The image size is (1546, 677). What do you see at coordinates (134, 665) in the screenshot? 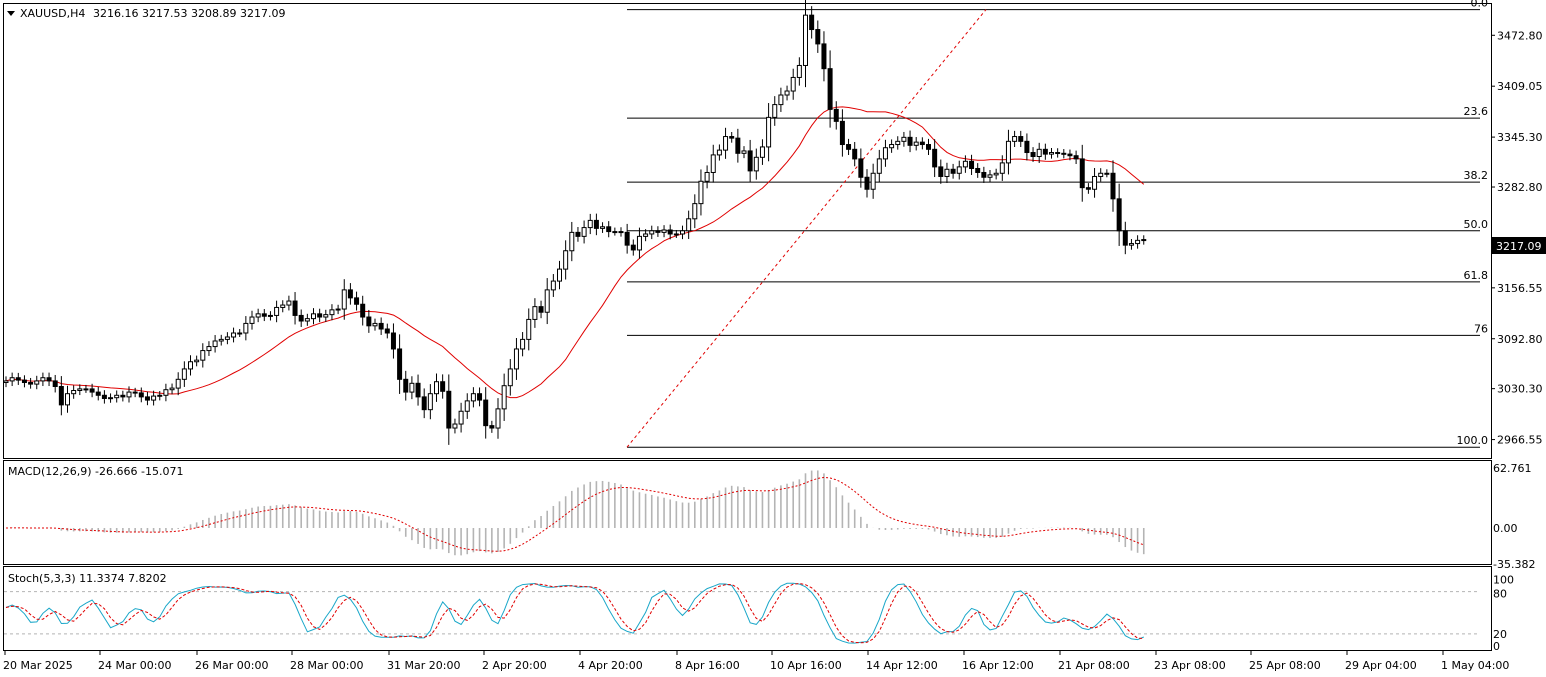
I see `x-tick-label: 24 Mar 00:00` at bounding box center [134, 665].